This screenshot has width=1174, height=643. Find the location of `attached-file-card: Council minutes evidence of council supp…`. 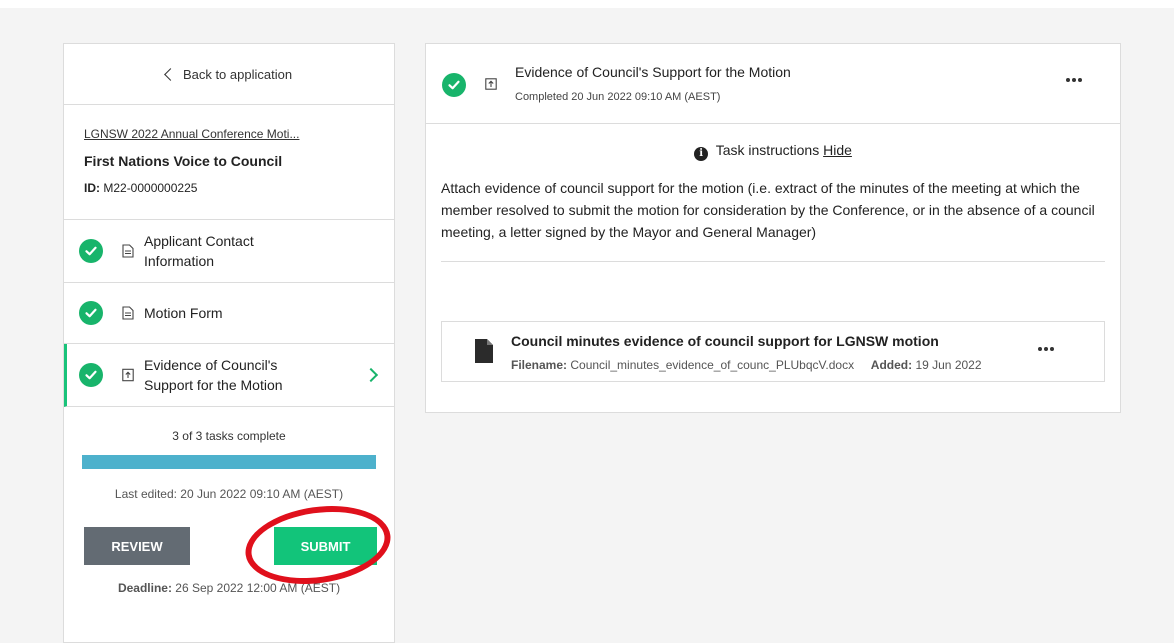

attached-file-card: Council minutes evidence of council supp… is located at coordinates (773, 351).